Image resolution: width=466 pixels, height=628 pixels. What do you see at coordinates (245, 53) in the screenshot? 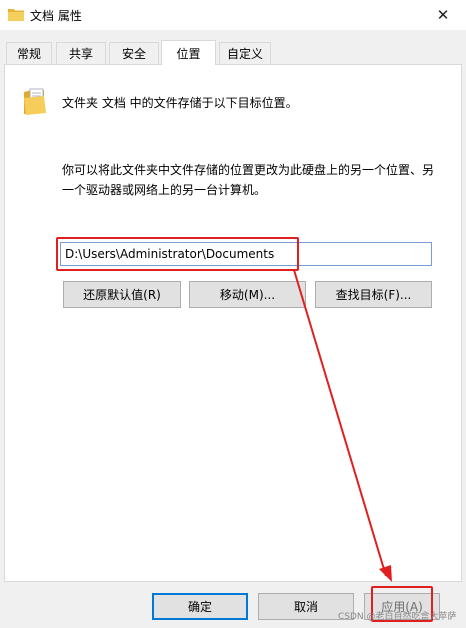
I see `tab-customize: 自定义` at bounding box center [245, 53].